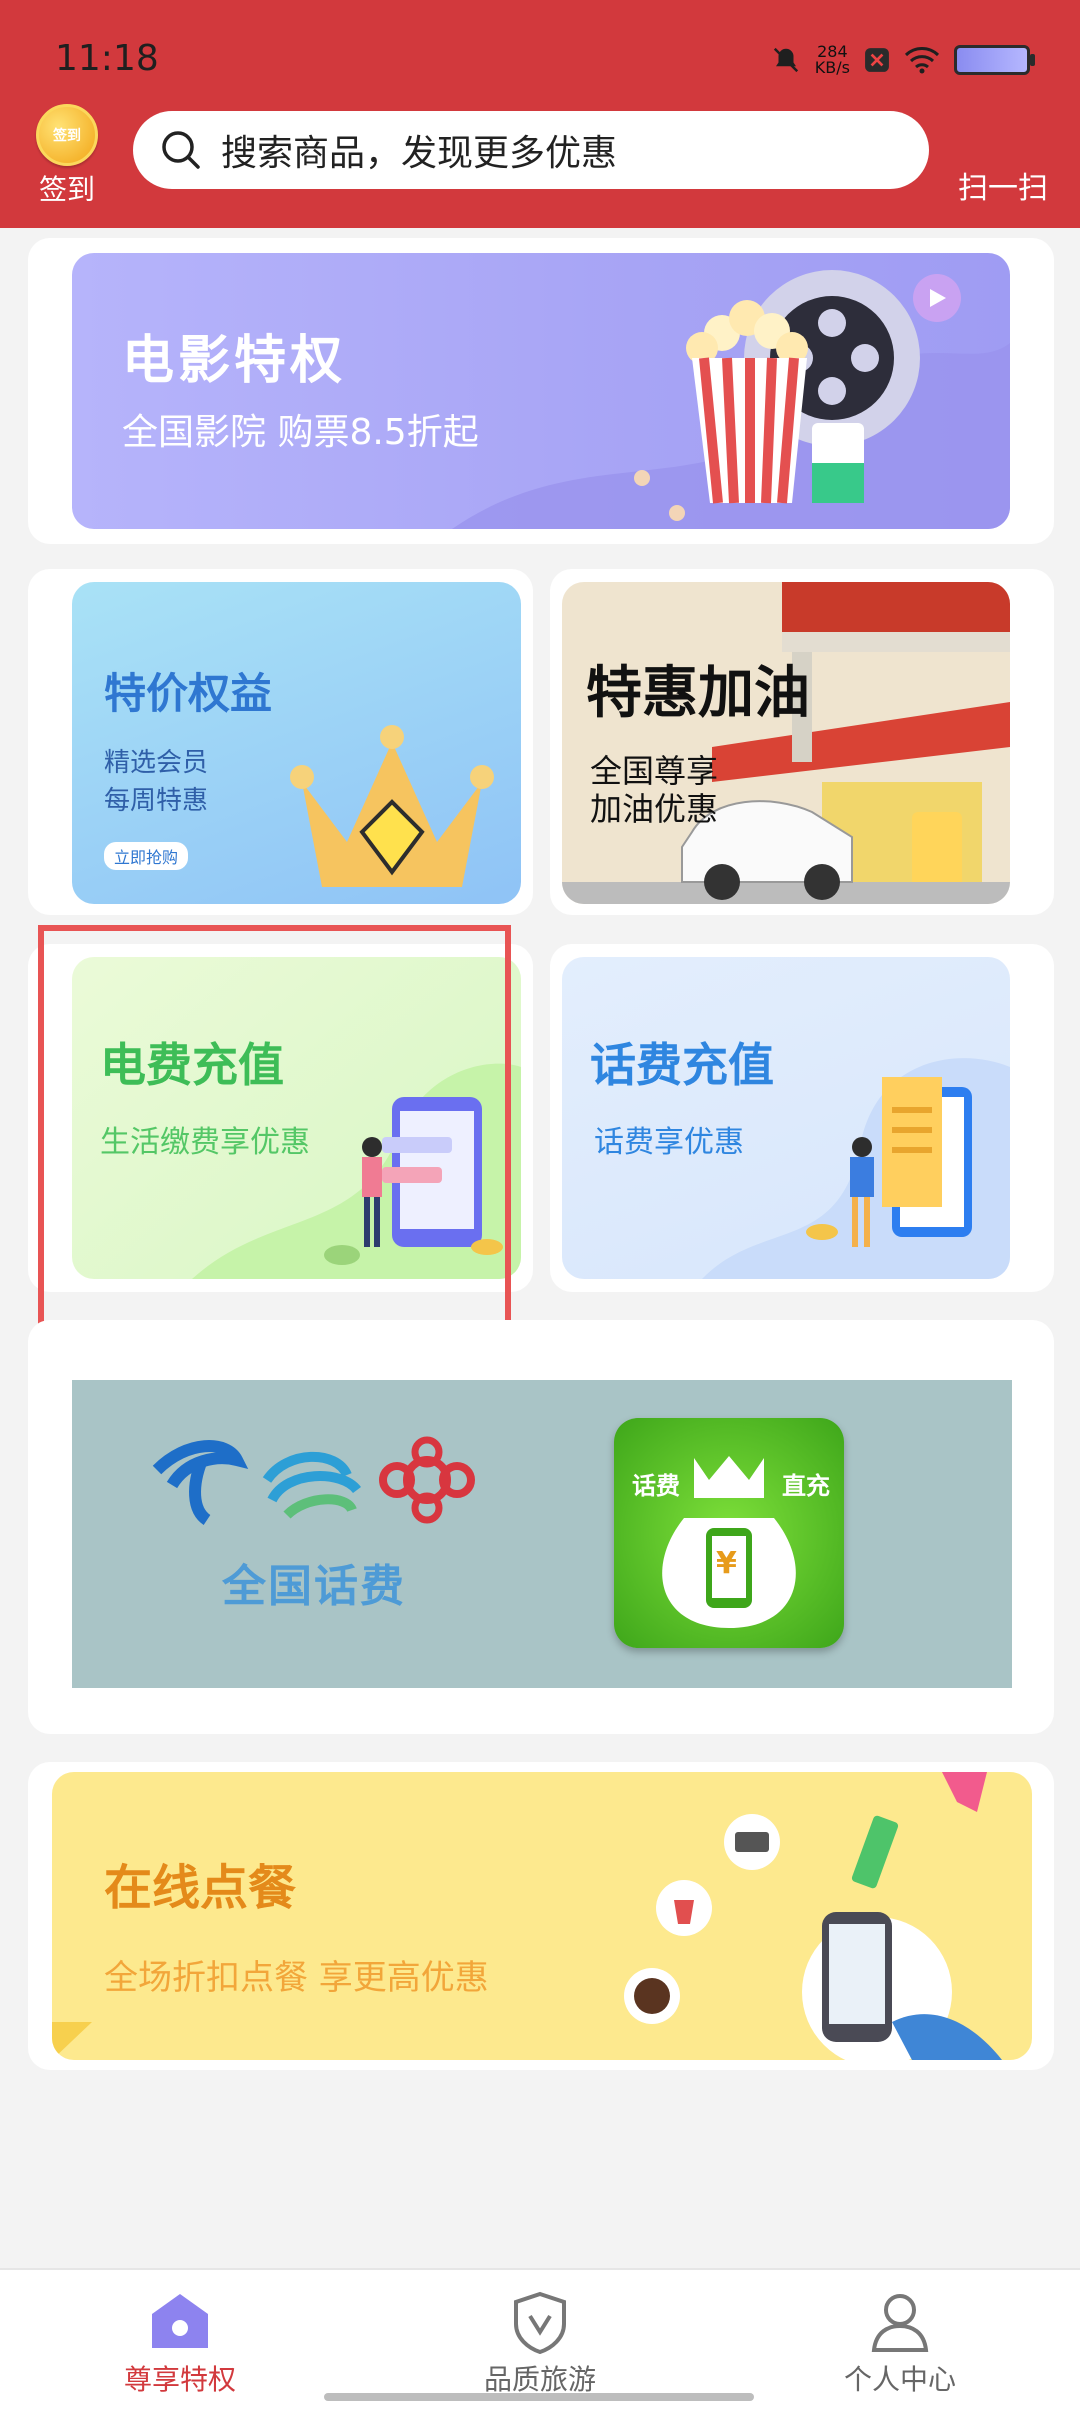 This screenshot has width=1080, height=2410. I want to click on popcorn-film-icon, so click(797, 395).